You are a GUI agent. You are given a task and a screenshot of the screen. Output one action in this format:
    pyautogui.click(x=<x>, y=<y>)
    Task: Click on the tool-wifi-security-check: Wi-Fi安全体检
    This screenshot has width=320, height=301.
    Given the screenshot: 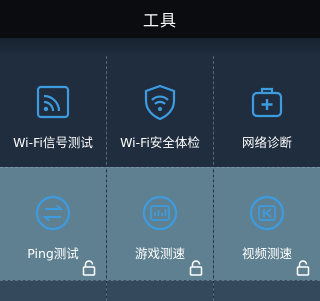 What is the action you would take?
    pyautogui.click(x=160, y=111)
    